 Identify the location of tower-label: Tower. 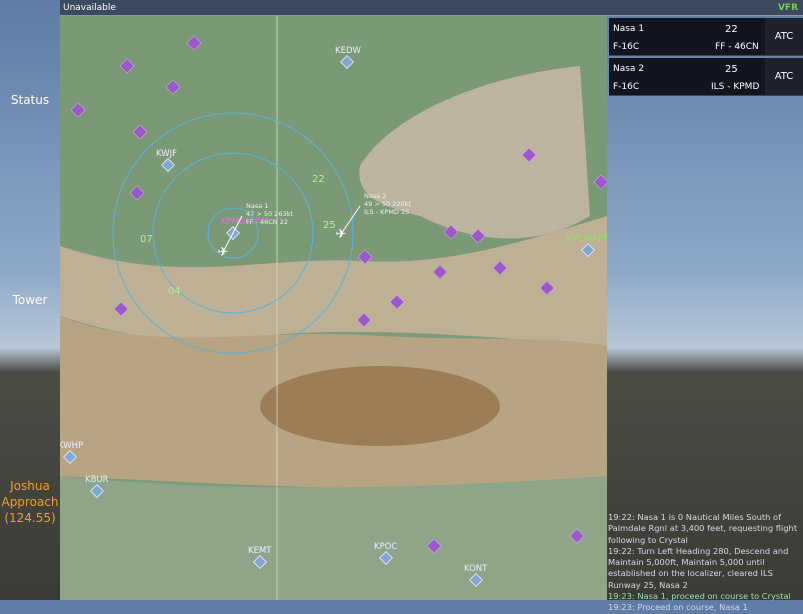
(30, 300).